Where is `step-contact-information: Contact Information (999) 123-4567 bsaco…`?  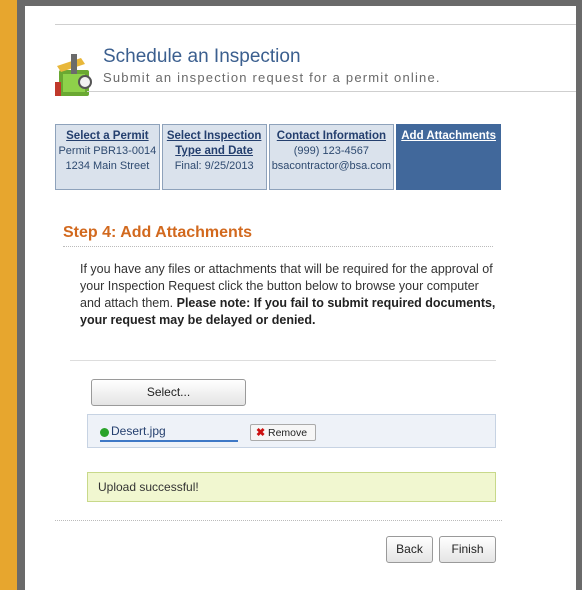
step-contact-information: Contact Information (999) 123-4567 bsaco… is located at coordinates (331, 157).